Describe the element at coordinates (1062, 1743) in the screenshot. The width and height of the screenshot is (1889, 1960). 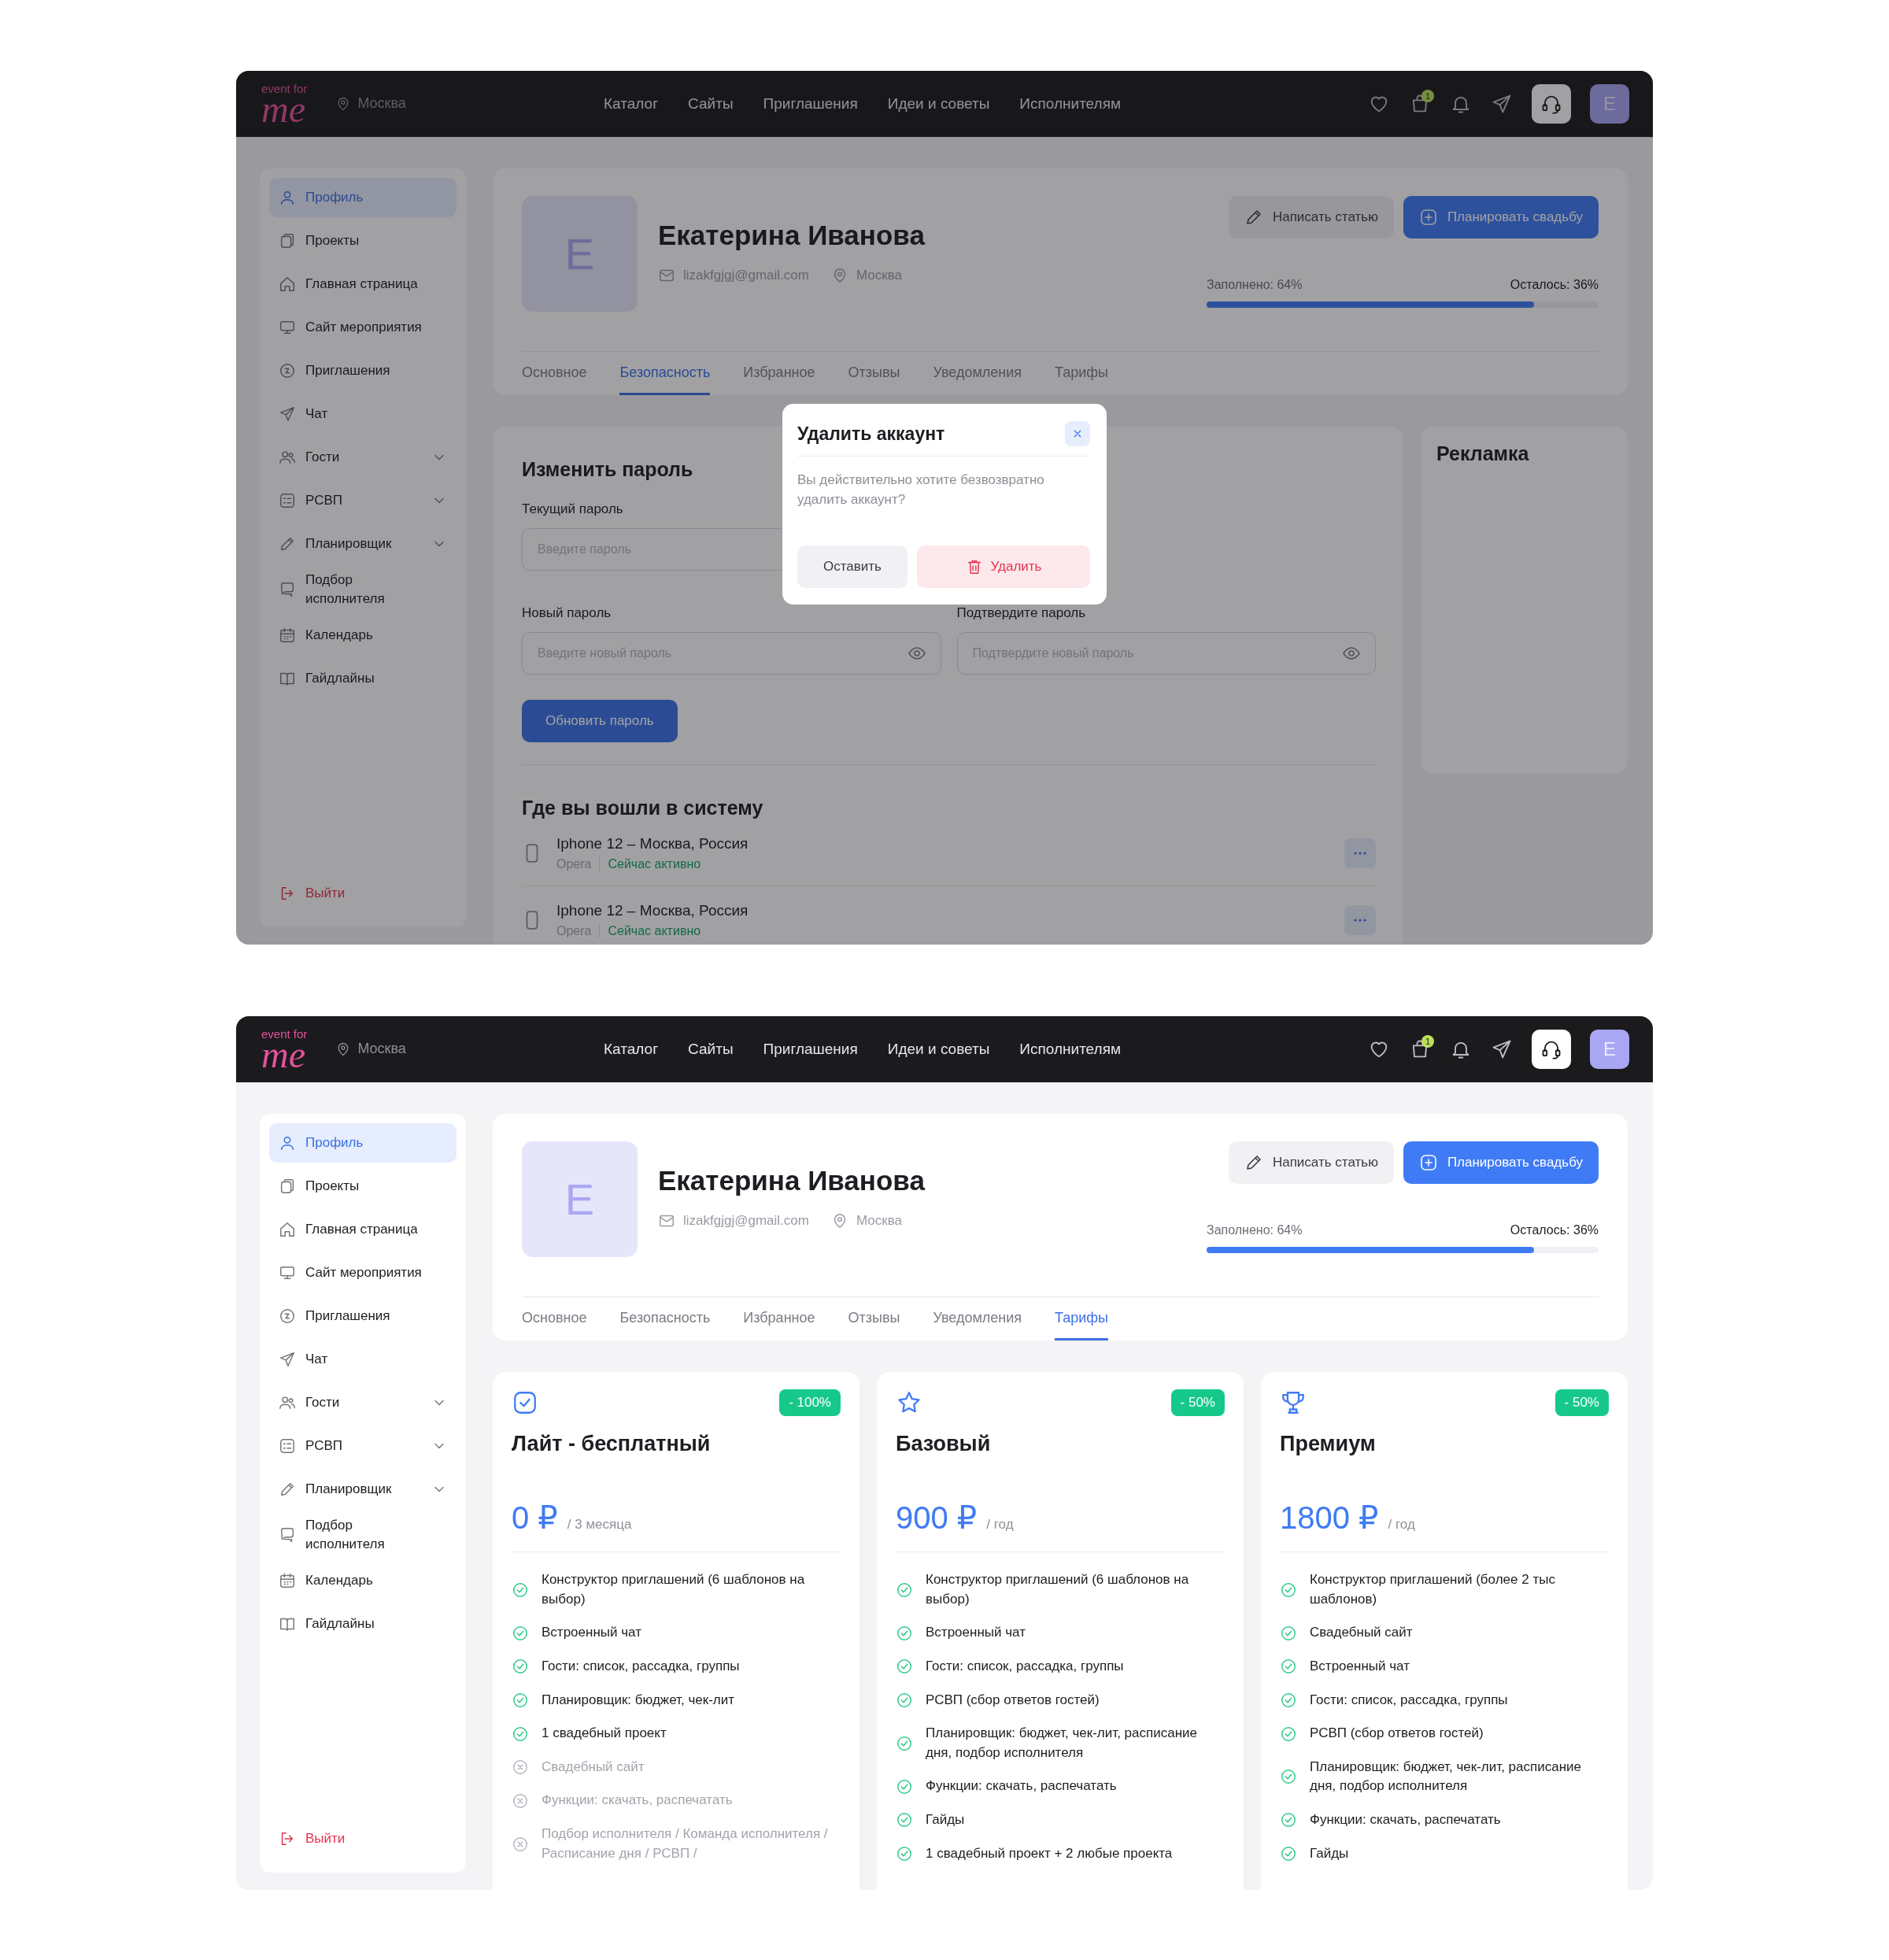
I see `feature-text: Планировщик: бюджет, чек-лит, расписание дня, подбор исполнителя` at that location.